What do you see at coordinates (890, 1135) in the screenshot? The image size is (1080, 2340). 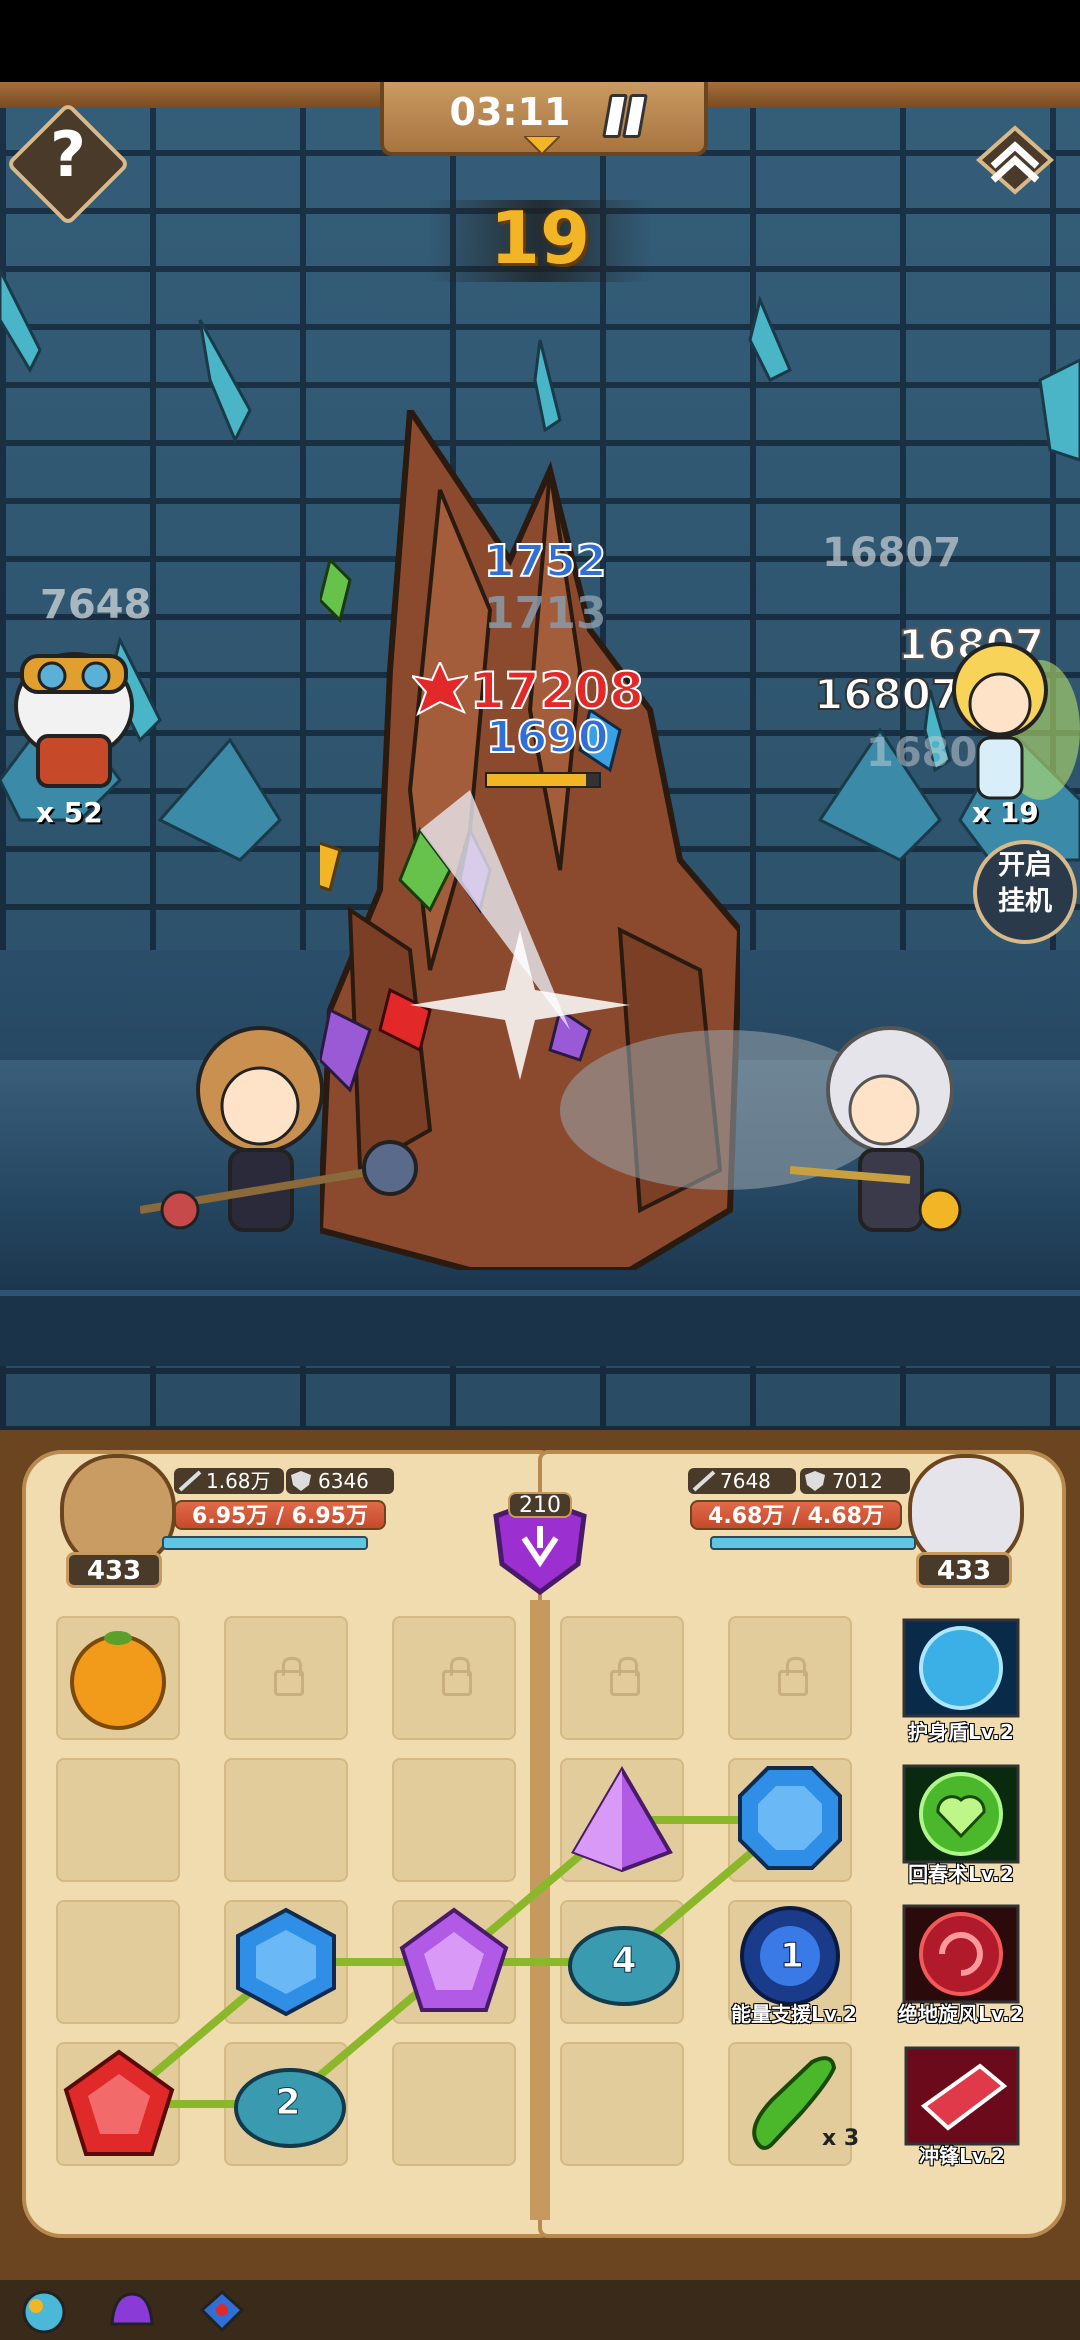 I see `hero-white-hair-gunner` at bounding box center [890, 1135].